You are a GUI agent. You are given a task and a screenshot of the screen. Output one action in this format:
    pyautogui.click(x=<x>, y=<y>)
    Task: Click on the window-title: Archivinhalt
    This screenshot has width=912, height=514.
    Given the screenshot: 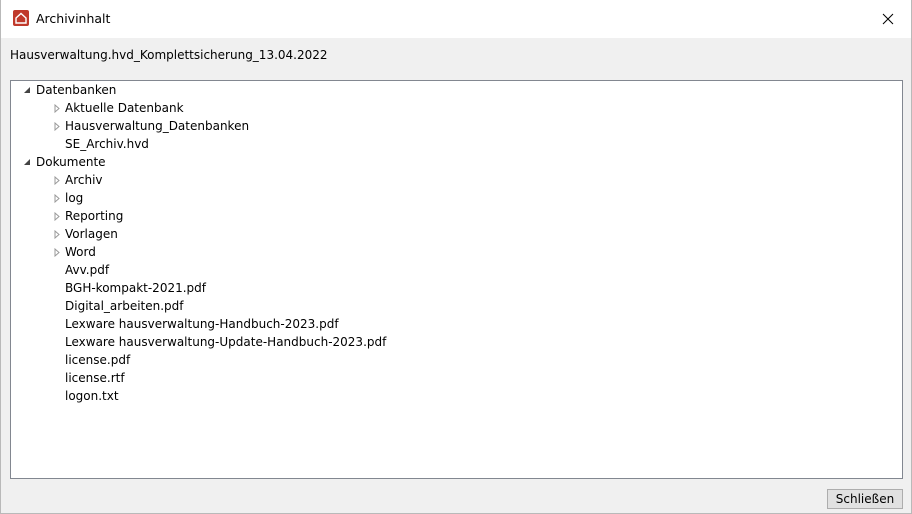 What is the action you would take?
    pyautogui.click(x=73, y=18)
    